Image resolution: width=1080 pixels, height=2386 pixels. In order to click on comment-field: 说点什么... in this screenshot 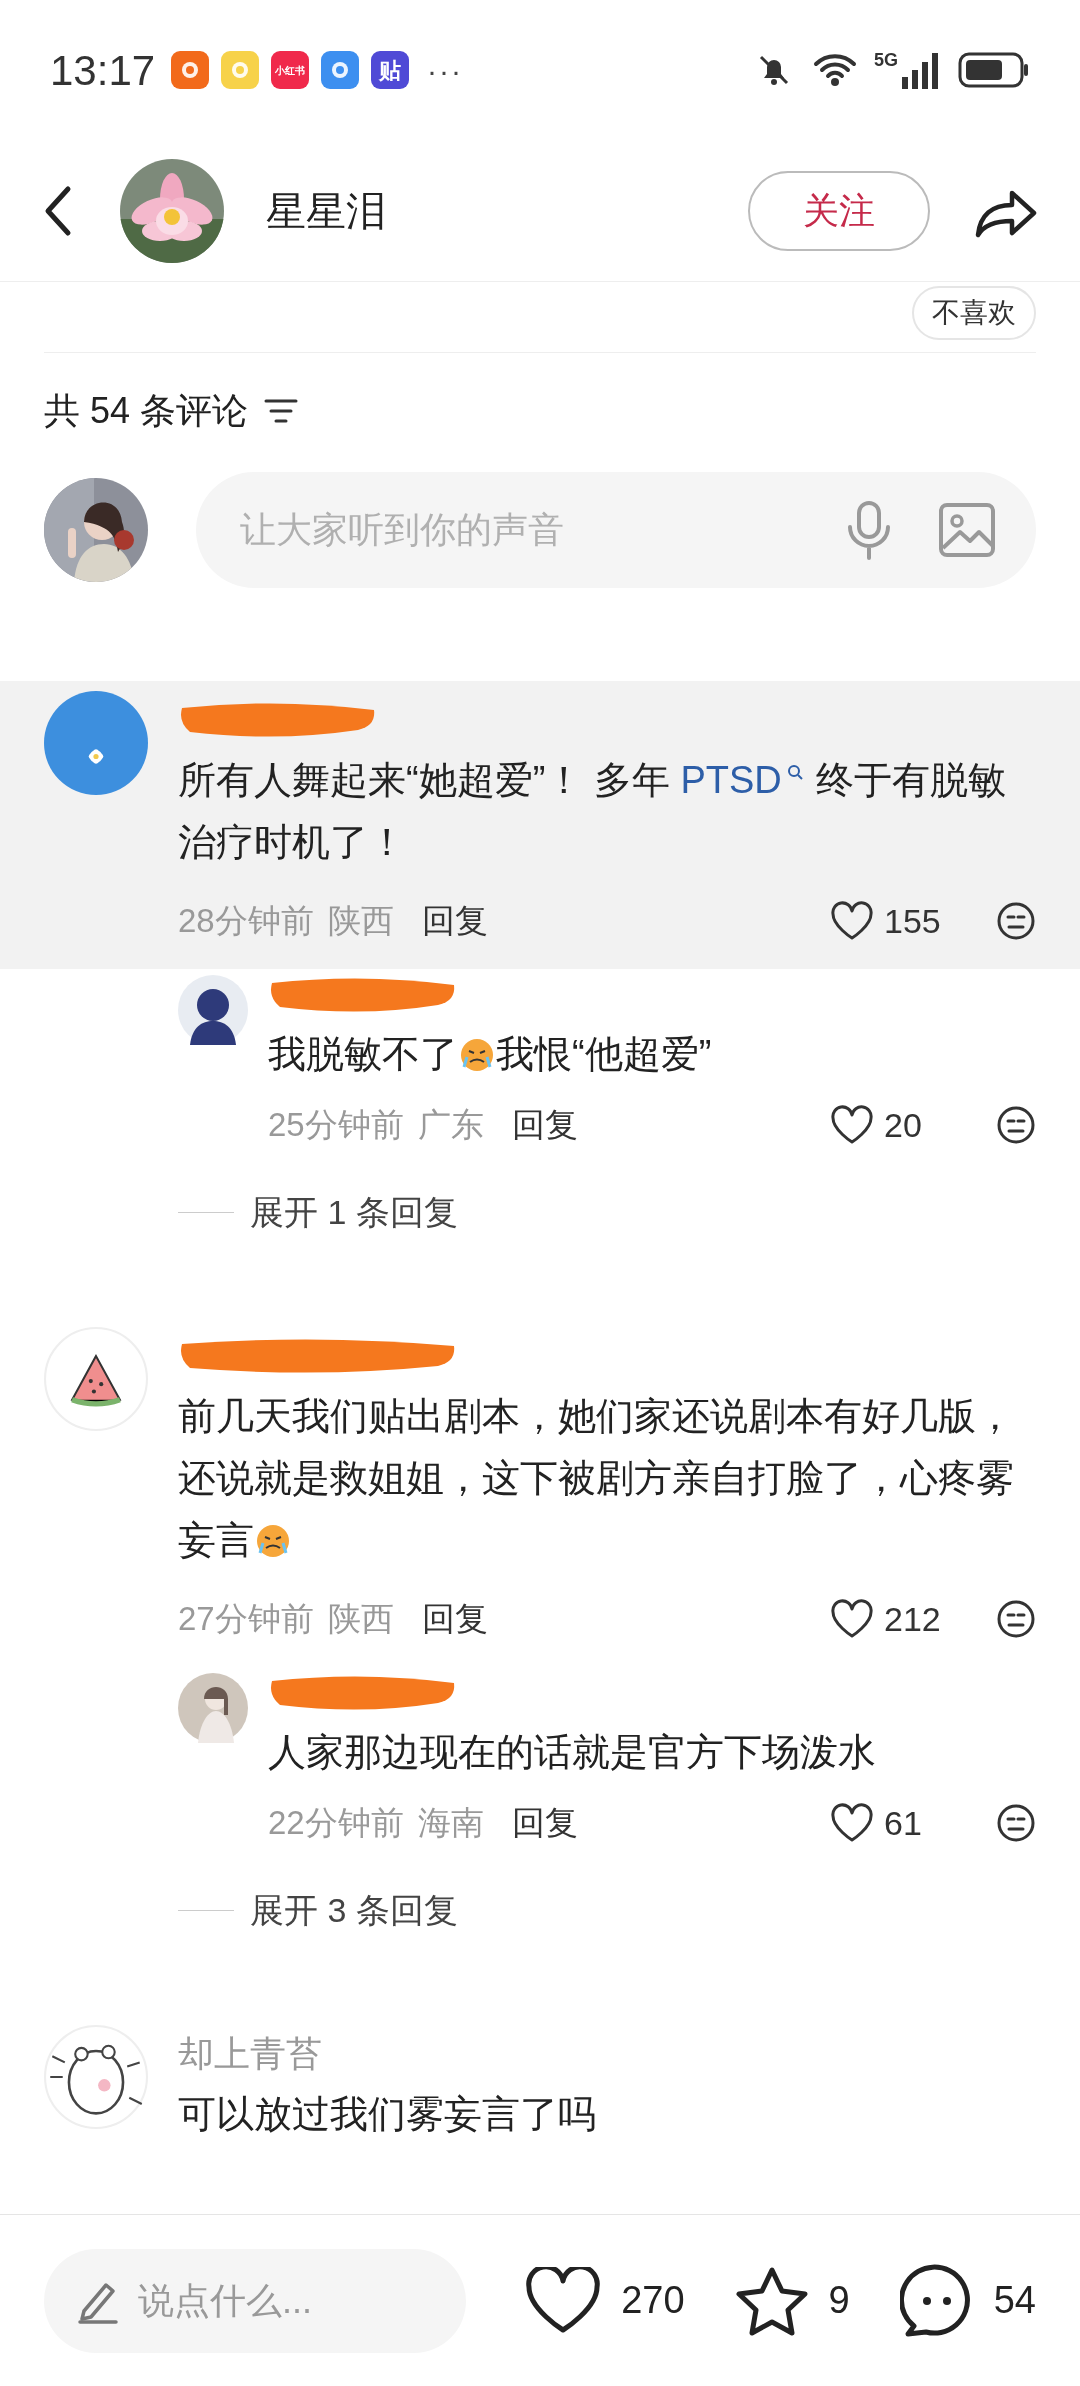, I will do `click(255, 2300)`.